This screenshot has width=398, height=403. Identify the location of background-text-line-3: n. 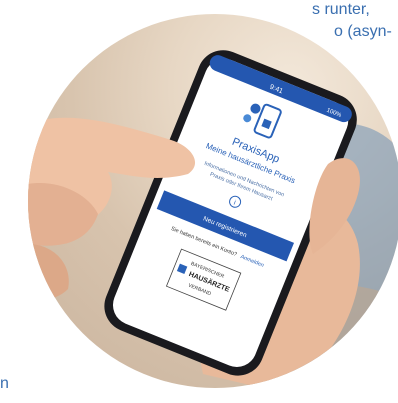
(4, 383).